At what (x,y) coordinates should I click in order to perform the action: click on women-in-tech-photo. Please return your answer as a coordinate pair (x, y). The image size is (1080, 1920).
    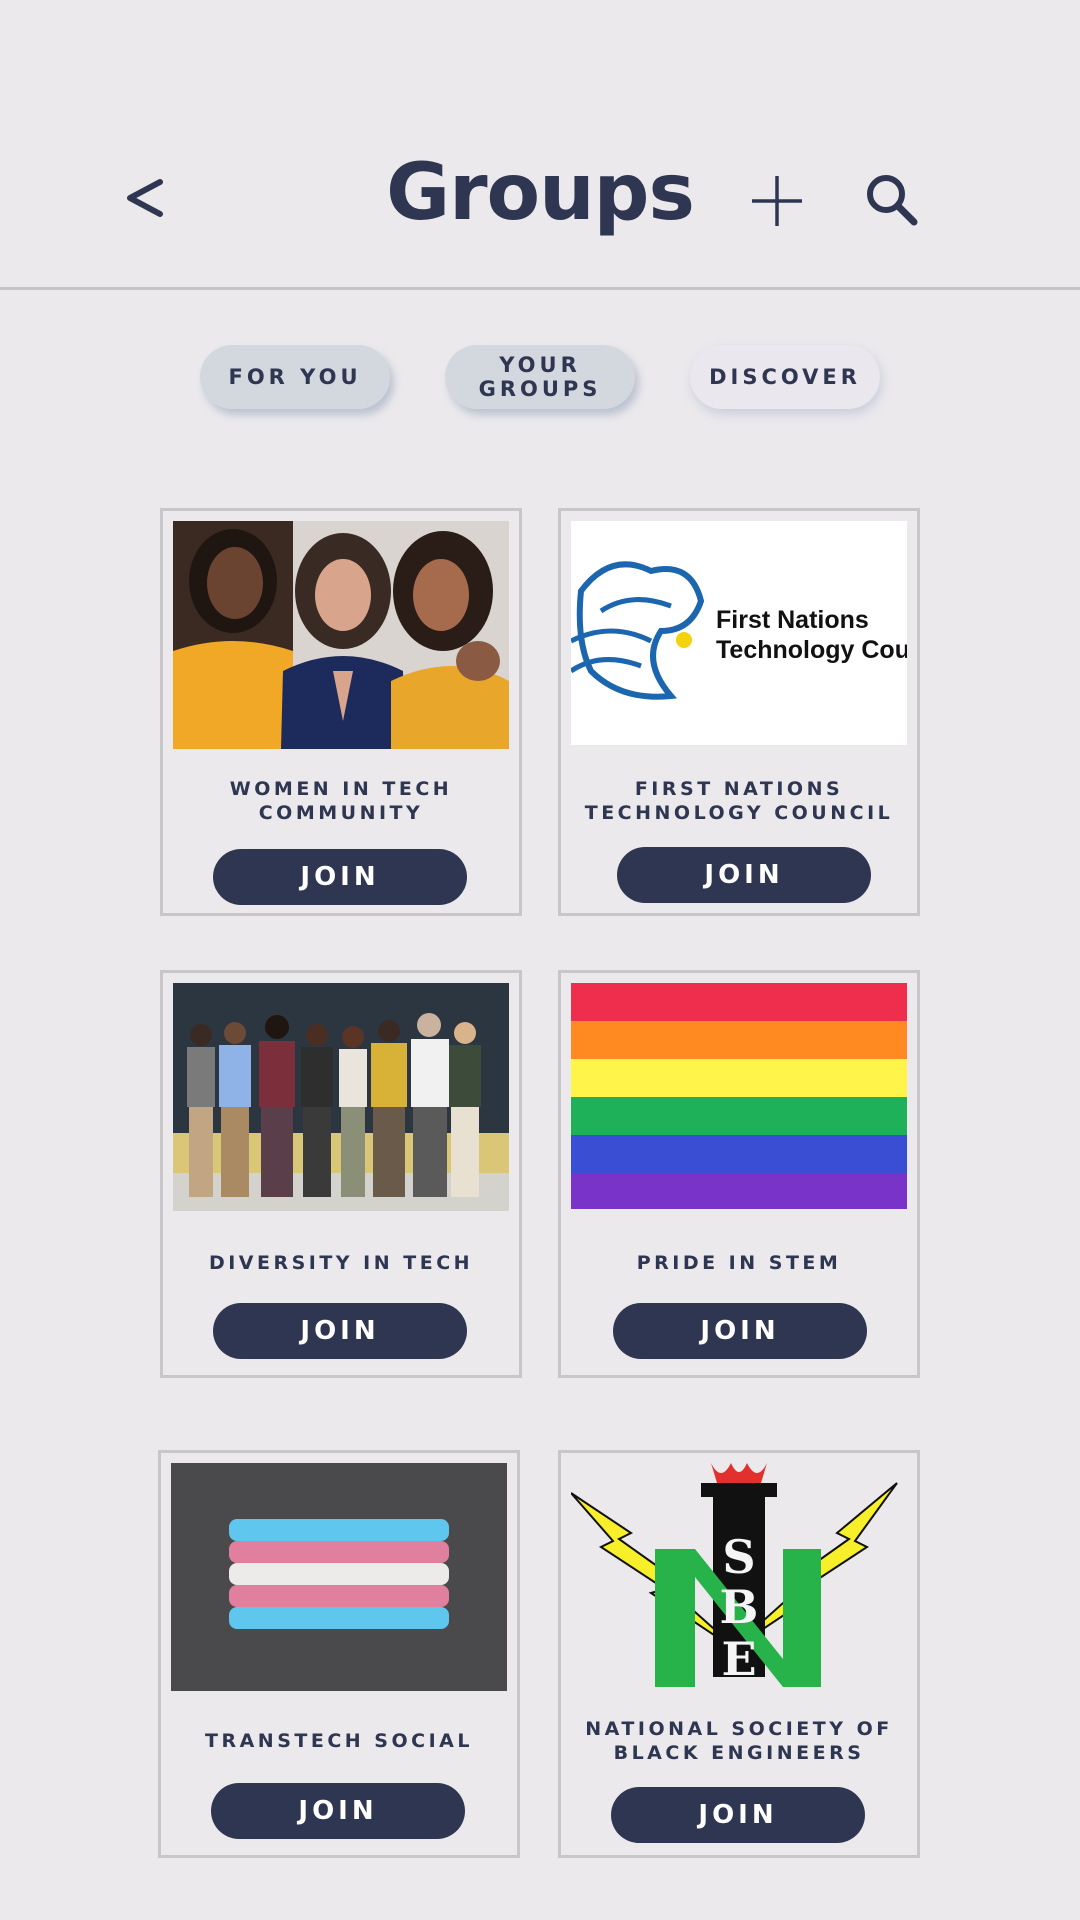
    Looking at the image, I should click on (341, 635).